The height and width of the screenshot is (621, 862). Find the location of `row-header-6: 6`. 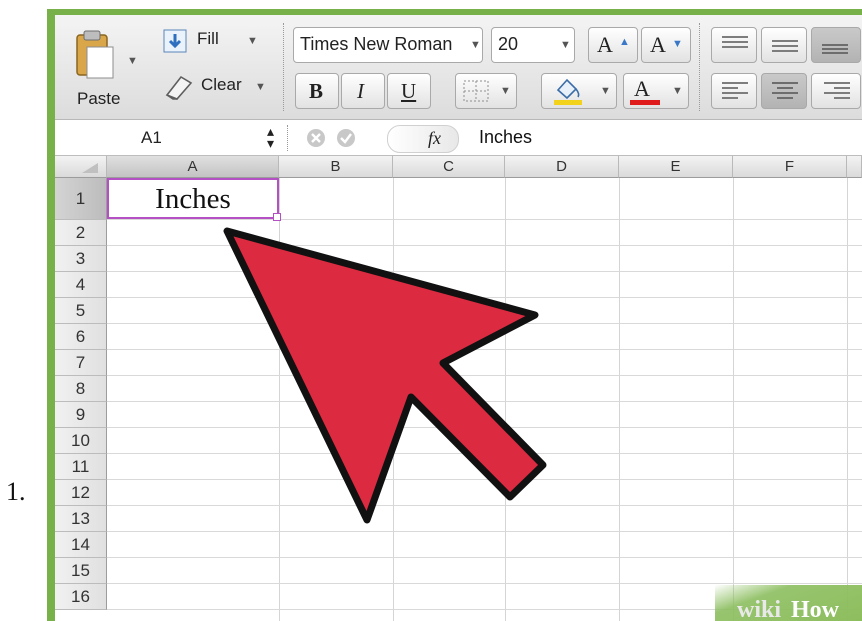

row-header-6: 6 is located at coordinates (81, 337).